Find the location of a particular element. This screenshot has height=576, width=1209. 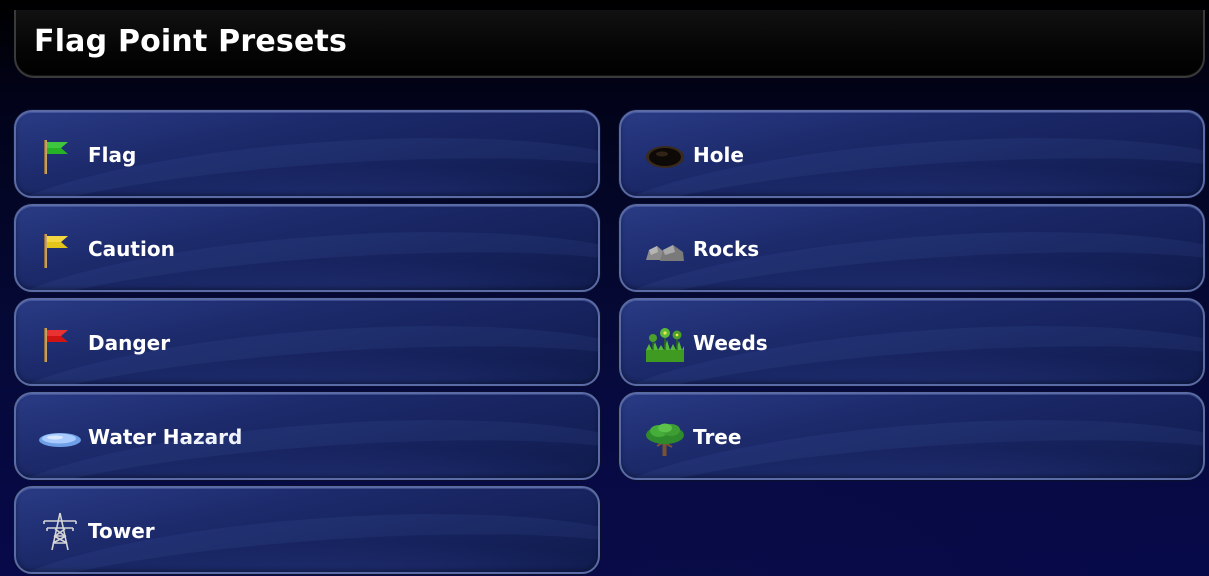

preset-label: Water Hazard is located at coordinates (165, 437).